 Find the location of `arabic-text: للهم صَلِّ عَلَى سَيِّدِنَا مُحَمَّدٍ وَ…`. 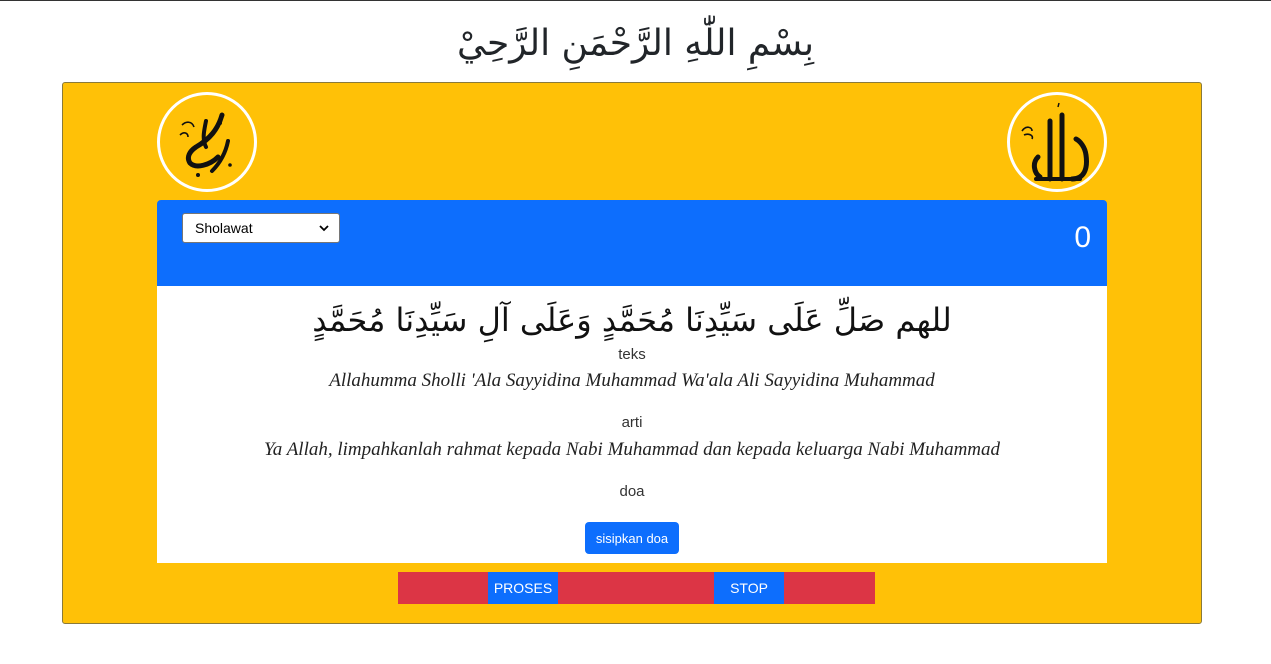

arabic-text: للهم صَلِّ عَلَى سَيِّدِنَا مُحَمَّدٍ وَ… is located at coordinates (632, 320).